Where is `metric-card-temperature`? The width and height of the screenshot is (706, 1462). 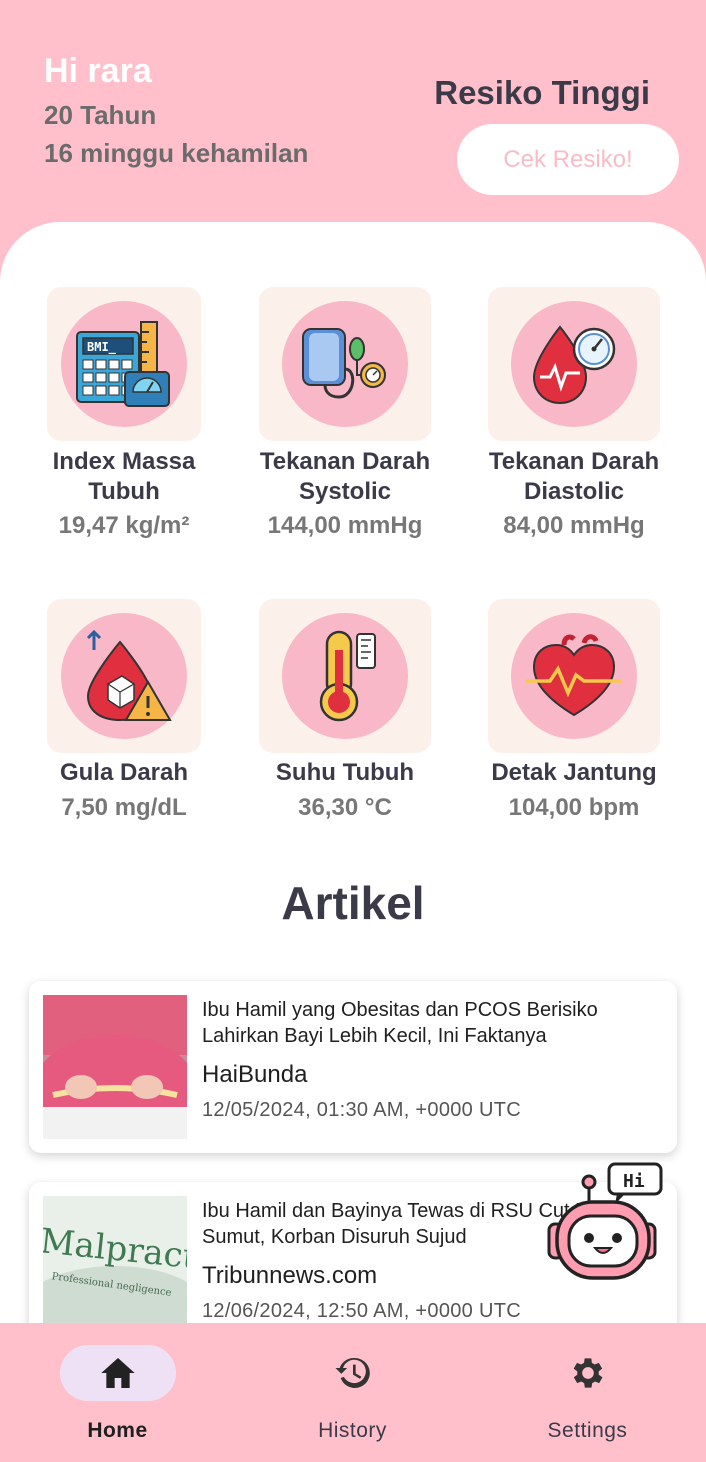
metric-card-temperature is located at coordinates (345, 676).